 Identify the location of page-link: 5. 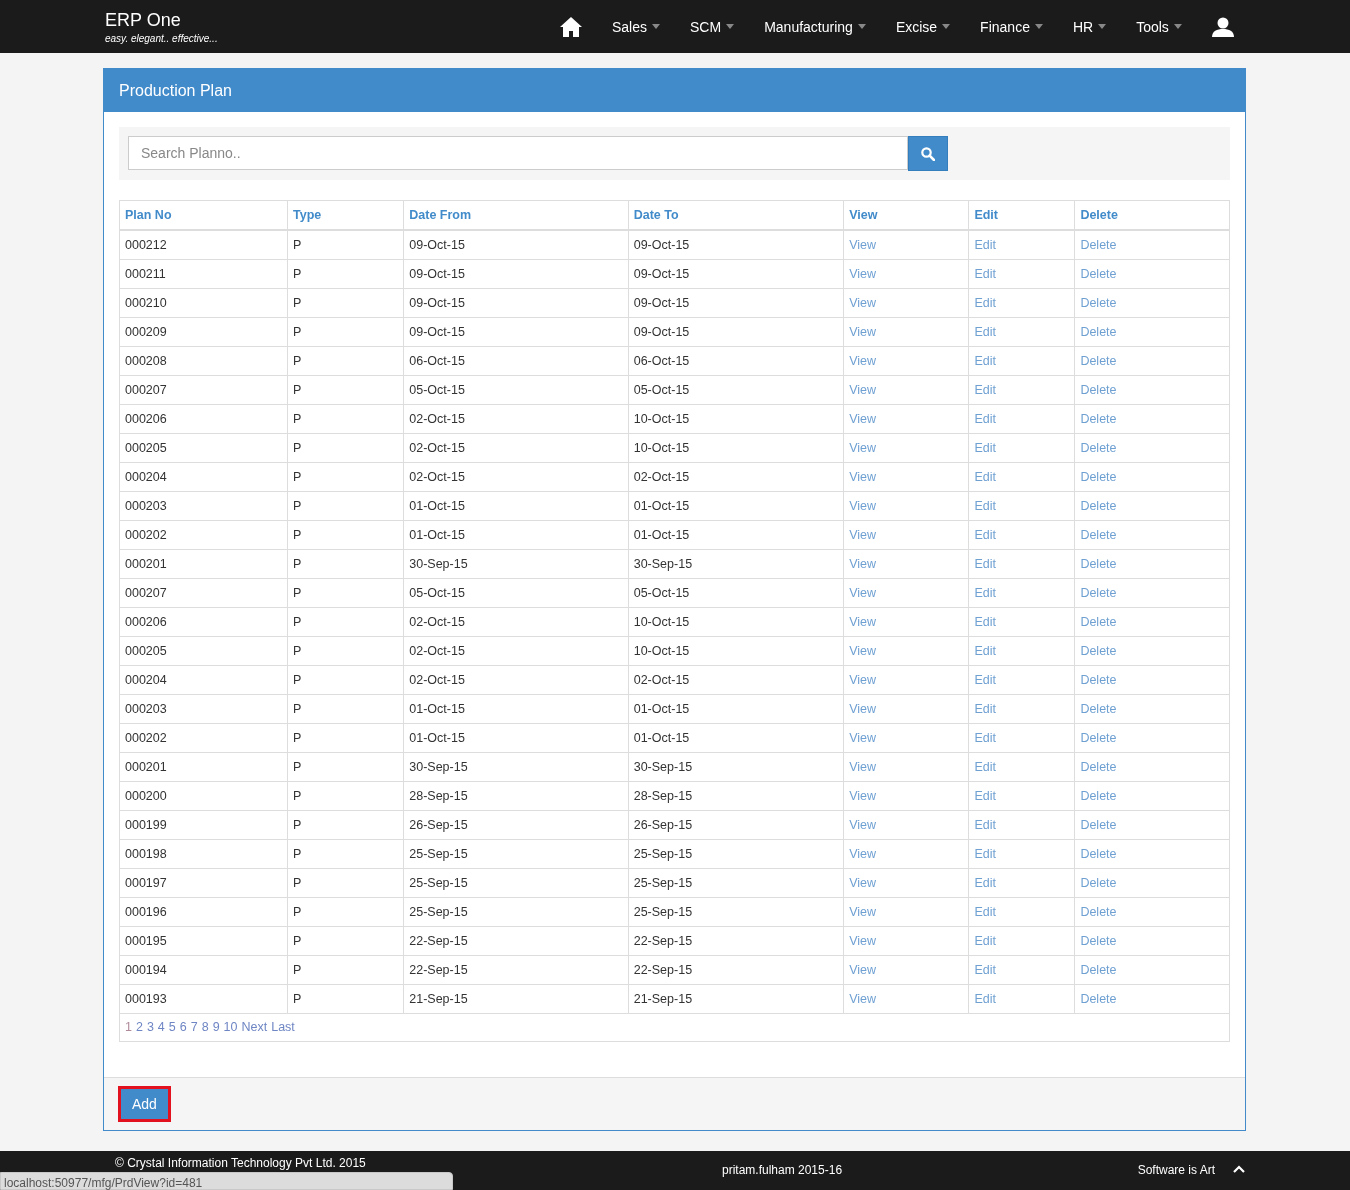
(172, 1027).